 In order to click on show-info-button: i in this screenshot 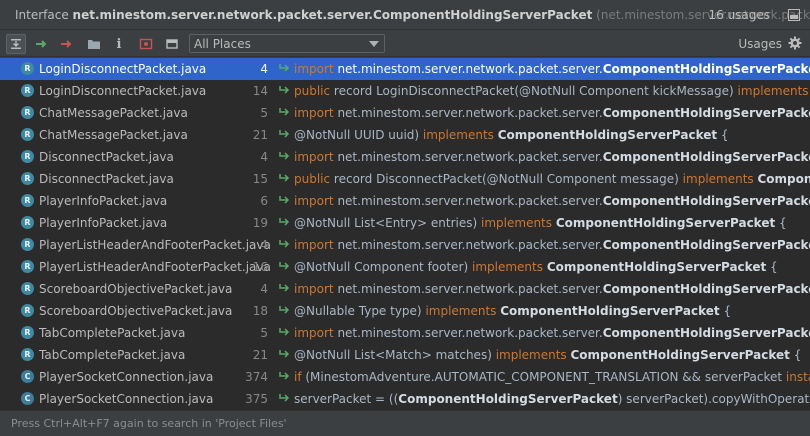, I will do `click(119, 44)`.